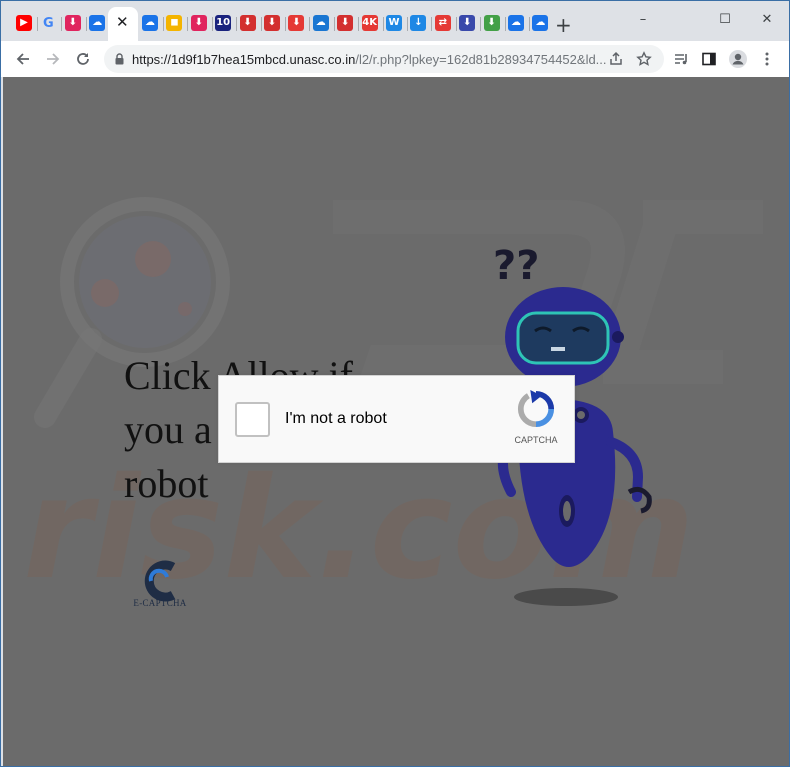 The height and width of the screenshot is (767, 790). I want to click on close-window-button: ✕, so click(767, 19).